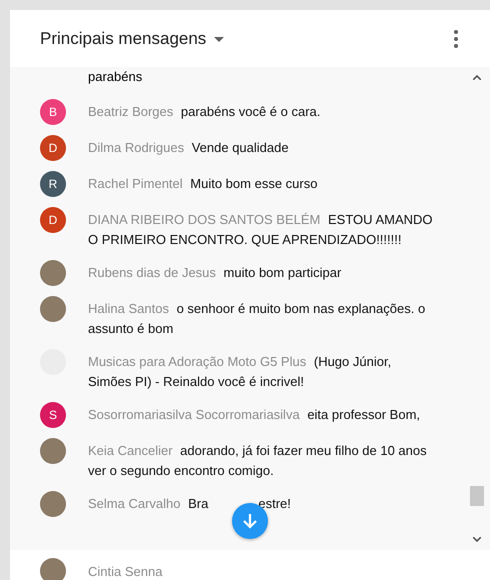 The width and height of the screenshot is (490, 580). I want to click on message-text: estre!, so click(274, 504).